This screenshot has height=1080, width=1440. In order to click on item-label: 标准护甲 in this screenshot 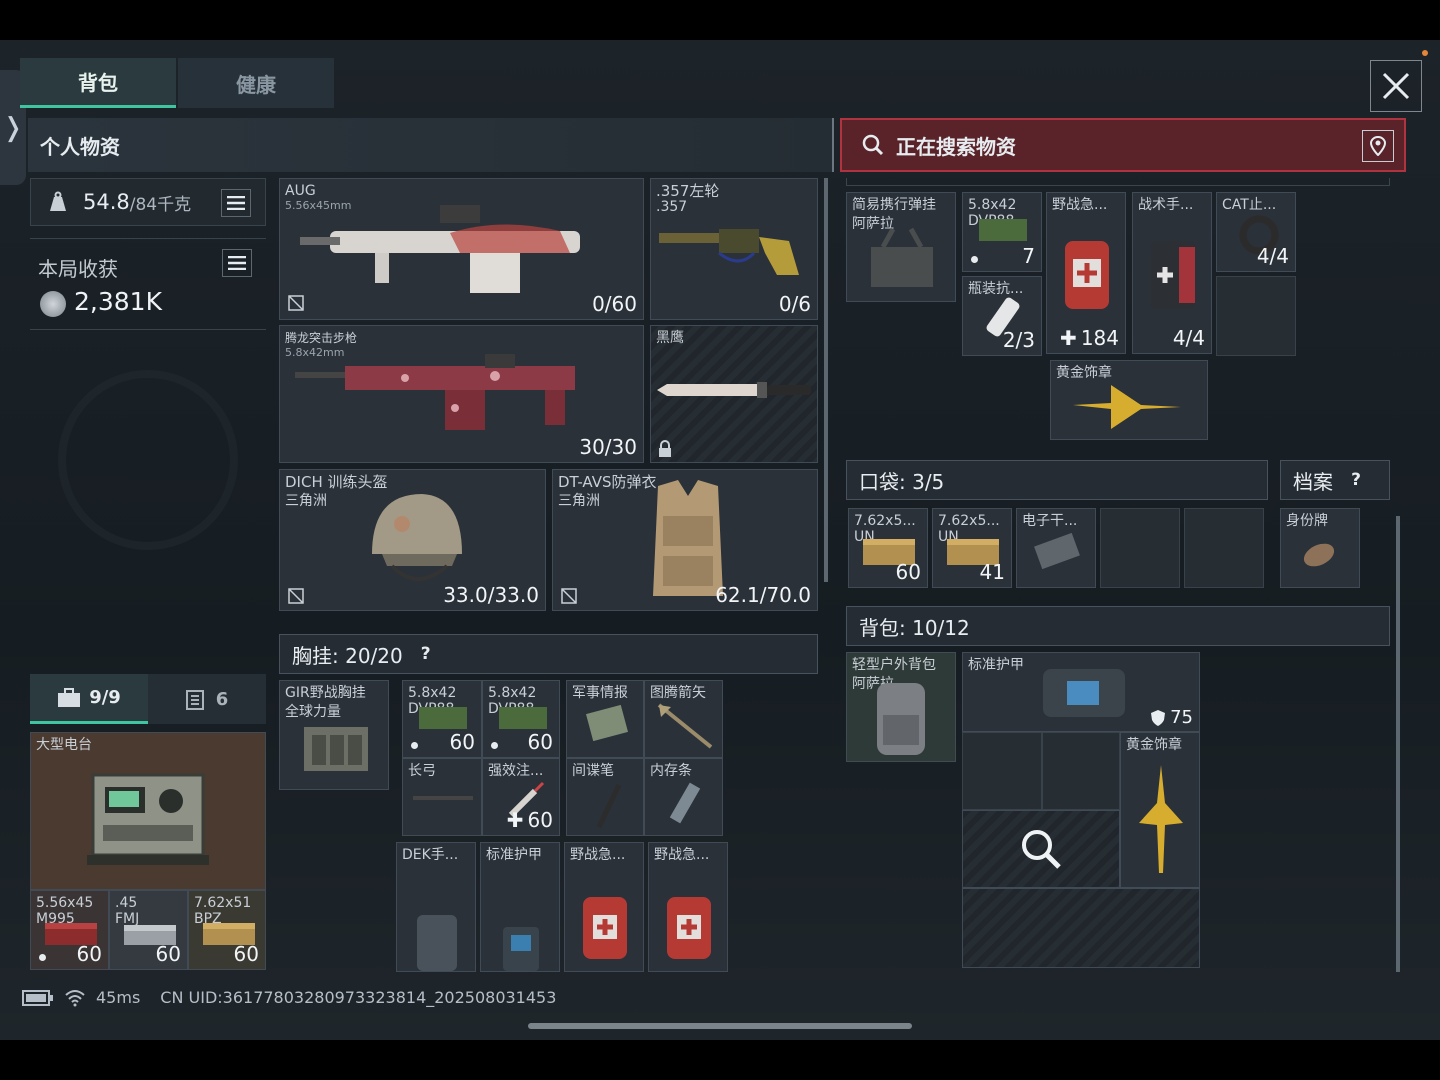, I will do `click(514, 855)`.